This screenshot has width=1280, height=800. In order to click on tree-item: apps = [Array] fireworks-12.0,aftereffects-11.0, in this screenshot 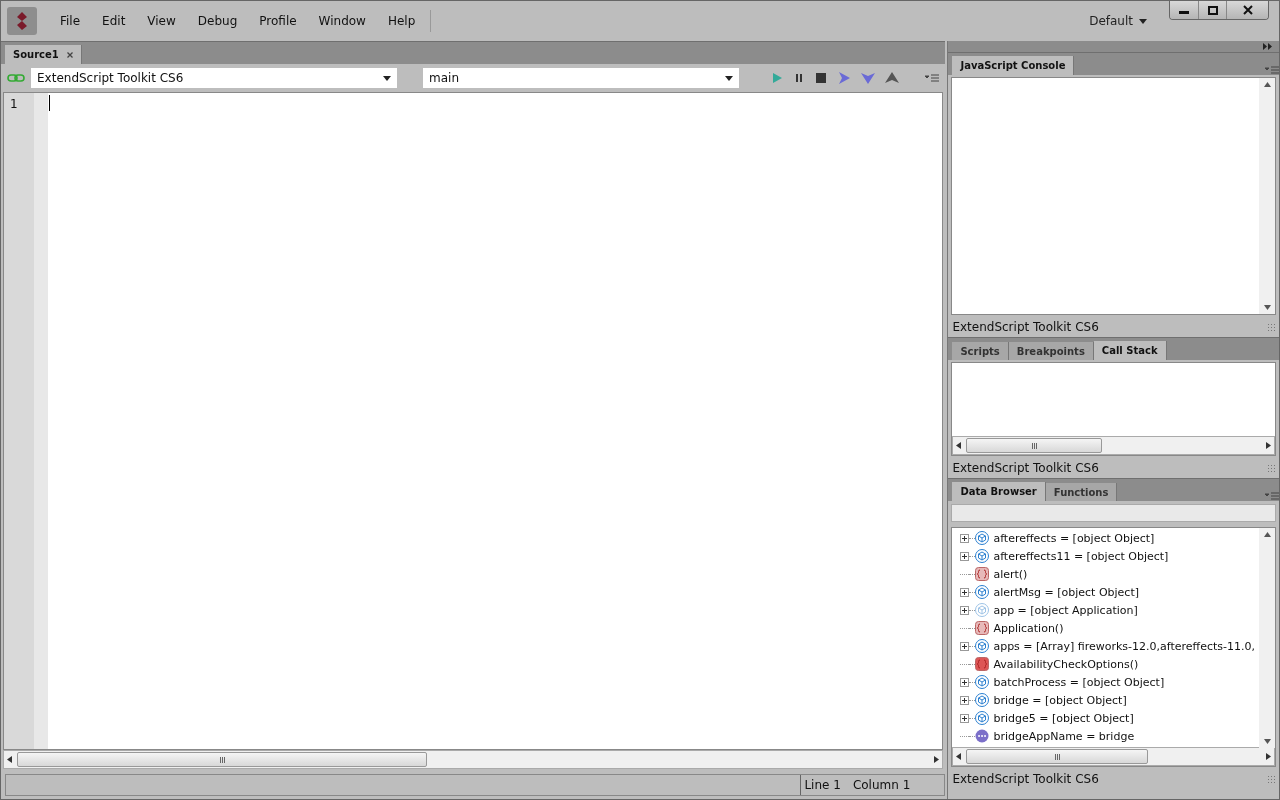, I will do `click(1107, 646)`.